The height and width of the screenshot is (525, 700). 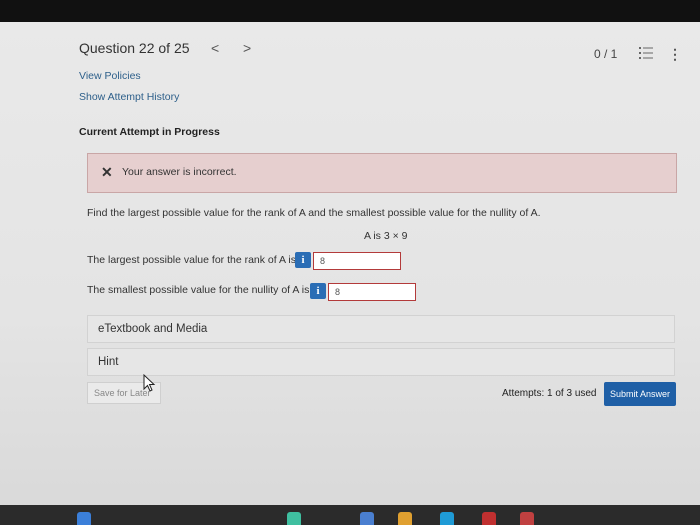 What do you see at coordinates (372, 292) in the screenshot?
I see `nullity-answer-input: 8` at bounding box center [372, 292].